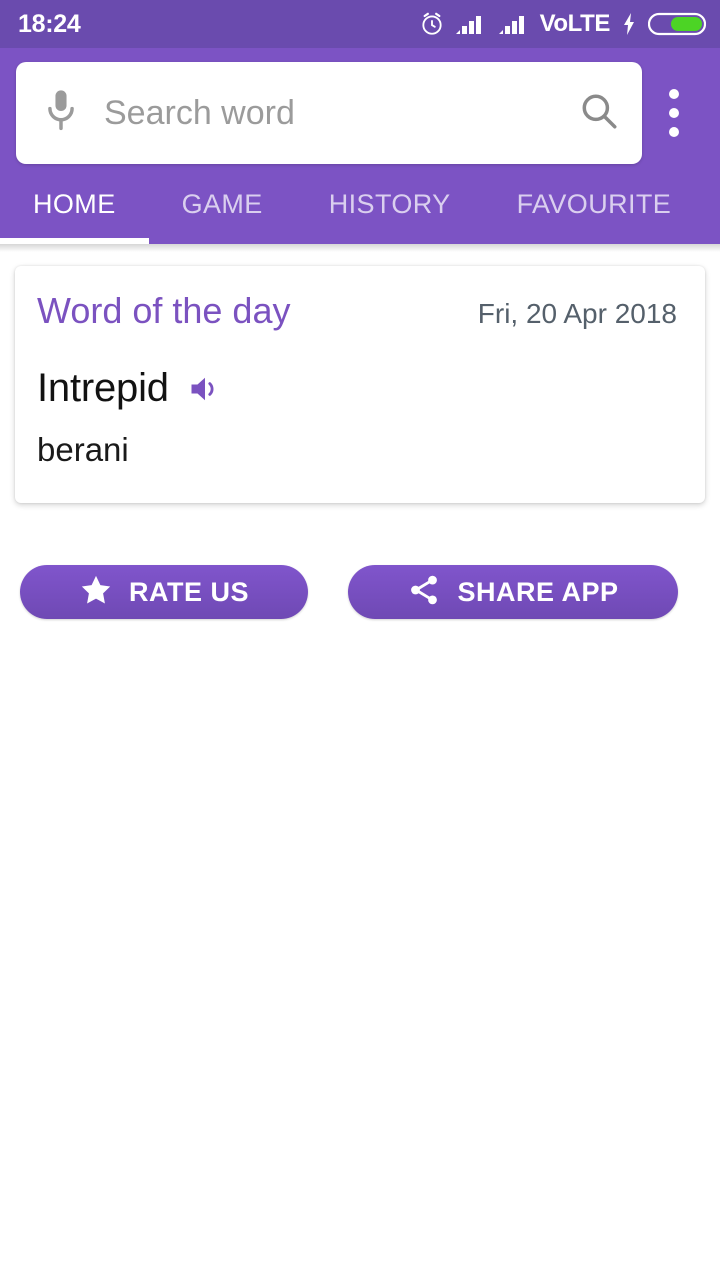 This screenshot has width=720, height=1280. Describe the element at coordinates (360, 248) in the screenshot. I see `app-bar-shadow` at that location.